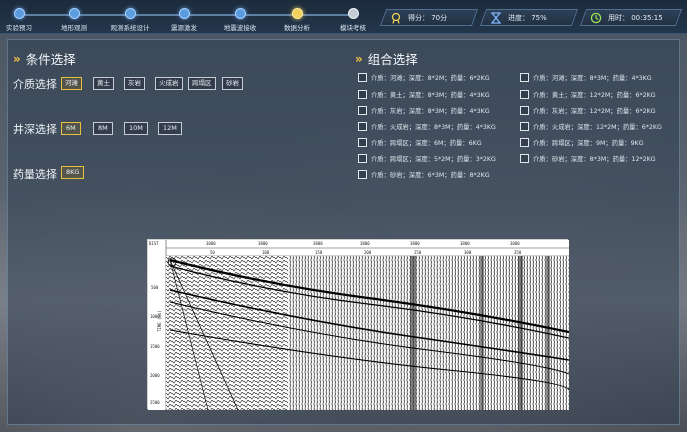 The image size is (687, 432). Describe the element at coordinates (74, 28) in the screenshot. I see `step-label: 地形观测` at that location.